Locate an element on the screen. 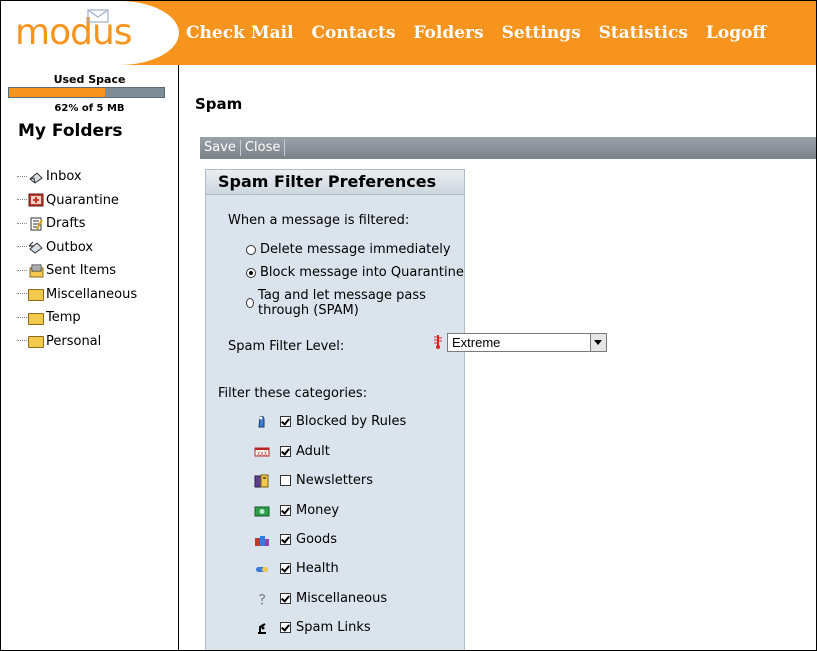 The width and height of the screenshot is (817, 651). category-label: Adult is located at coordinates (313, 451).